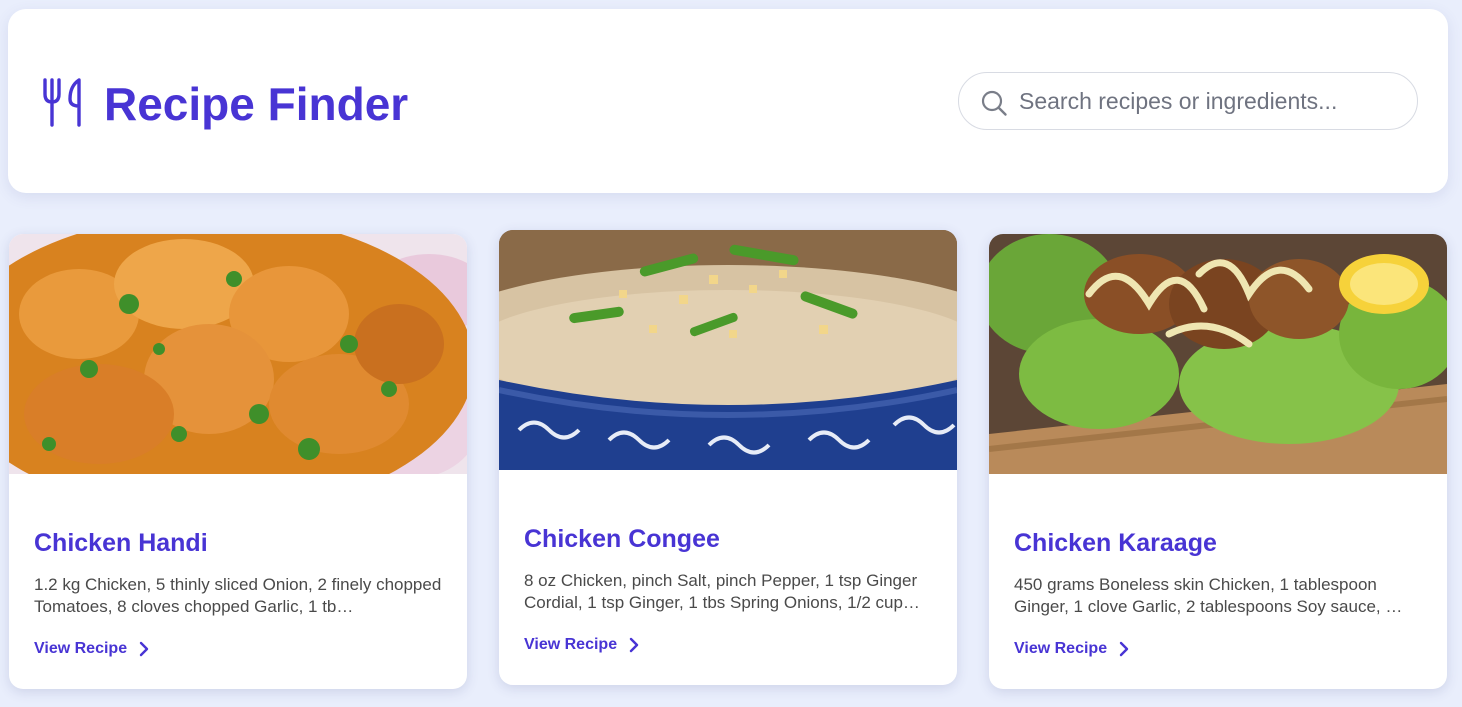 This screenshot has width=1462, height=707. Describe the element at coordinates (622, 539) in the screenshot. I see `recipe-title: Chicken Congee` at that location.